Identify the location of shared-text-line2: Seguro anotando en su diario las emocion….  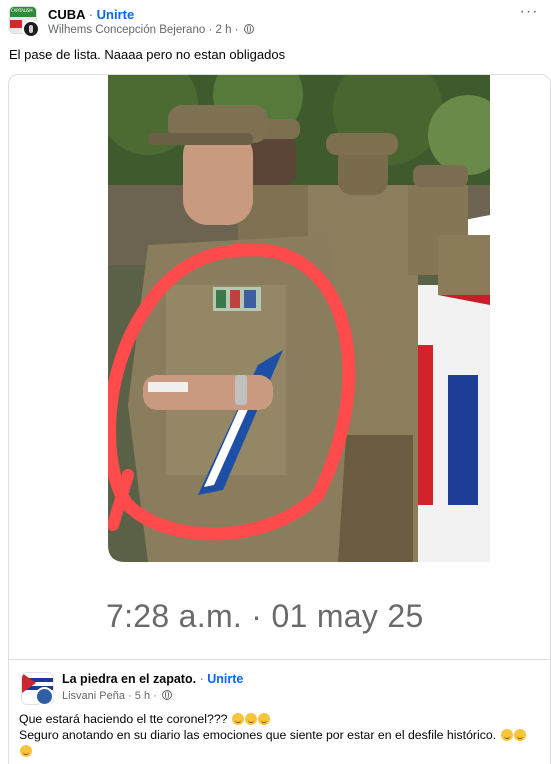
(258, 735).